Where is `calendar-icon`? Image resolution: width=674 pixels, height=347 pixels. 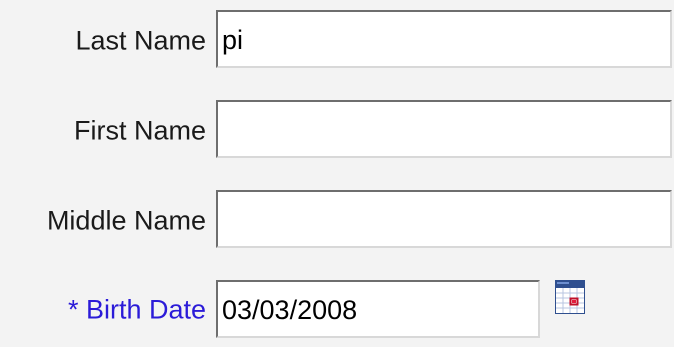
calendar-icon is located at coordinates (570, 297).